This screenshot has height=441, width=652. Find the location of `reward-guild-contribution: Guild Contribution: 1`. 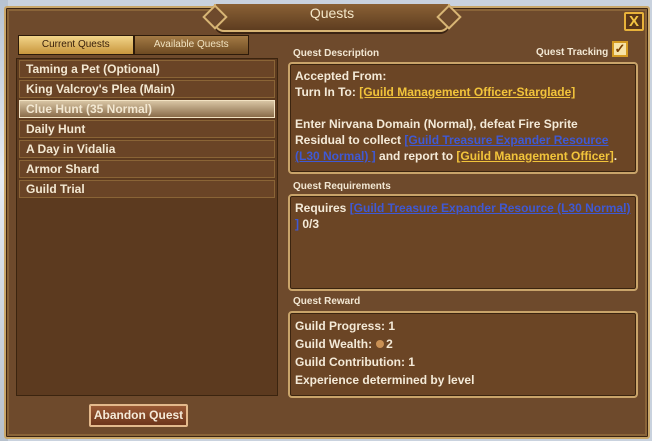

reward-guild-contribution: Guild Contribution: 1 is located at coordinates (355, 362).